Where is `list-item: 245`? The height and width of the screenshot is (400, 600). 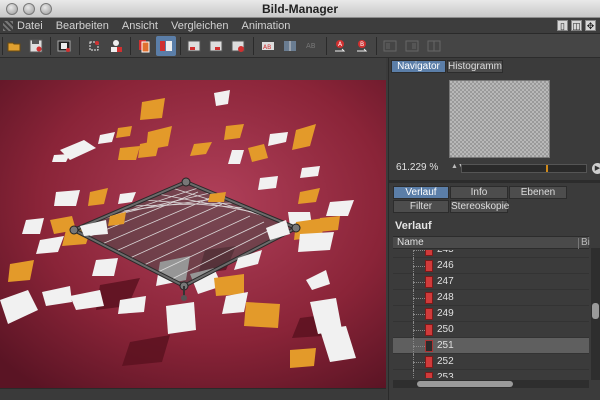 list-item: 245 is located at coordinates (491, 254).